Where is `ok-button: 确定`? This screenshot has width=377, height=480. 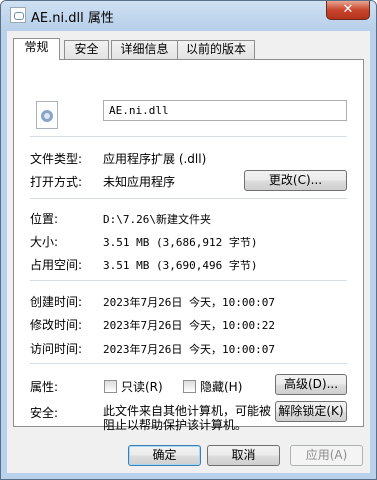
ok-button: 确定 is located at coordinates (164, 455).